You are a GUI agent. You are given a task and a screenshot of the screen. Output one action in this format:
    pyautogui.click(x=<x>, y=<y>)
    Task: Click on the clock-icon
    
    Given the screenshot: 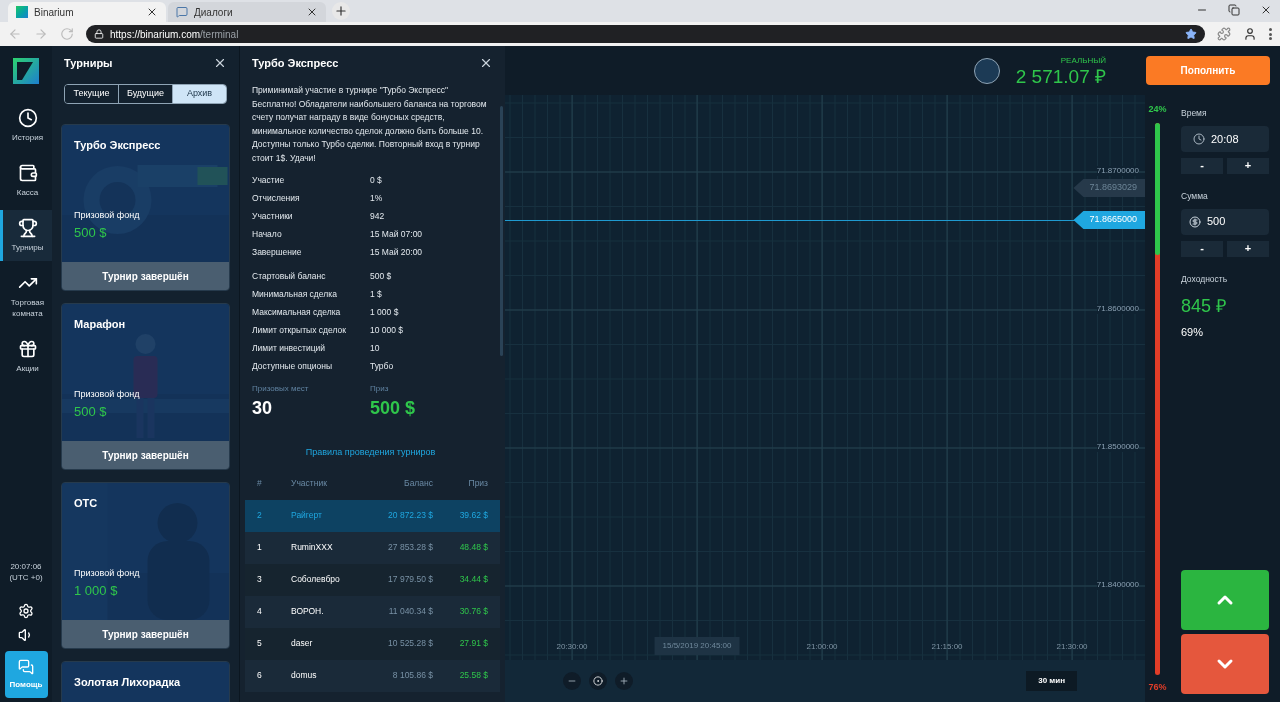 What is the action you would take?
    pyautogui.click(x=27, y=118)
    